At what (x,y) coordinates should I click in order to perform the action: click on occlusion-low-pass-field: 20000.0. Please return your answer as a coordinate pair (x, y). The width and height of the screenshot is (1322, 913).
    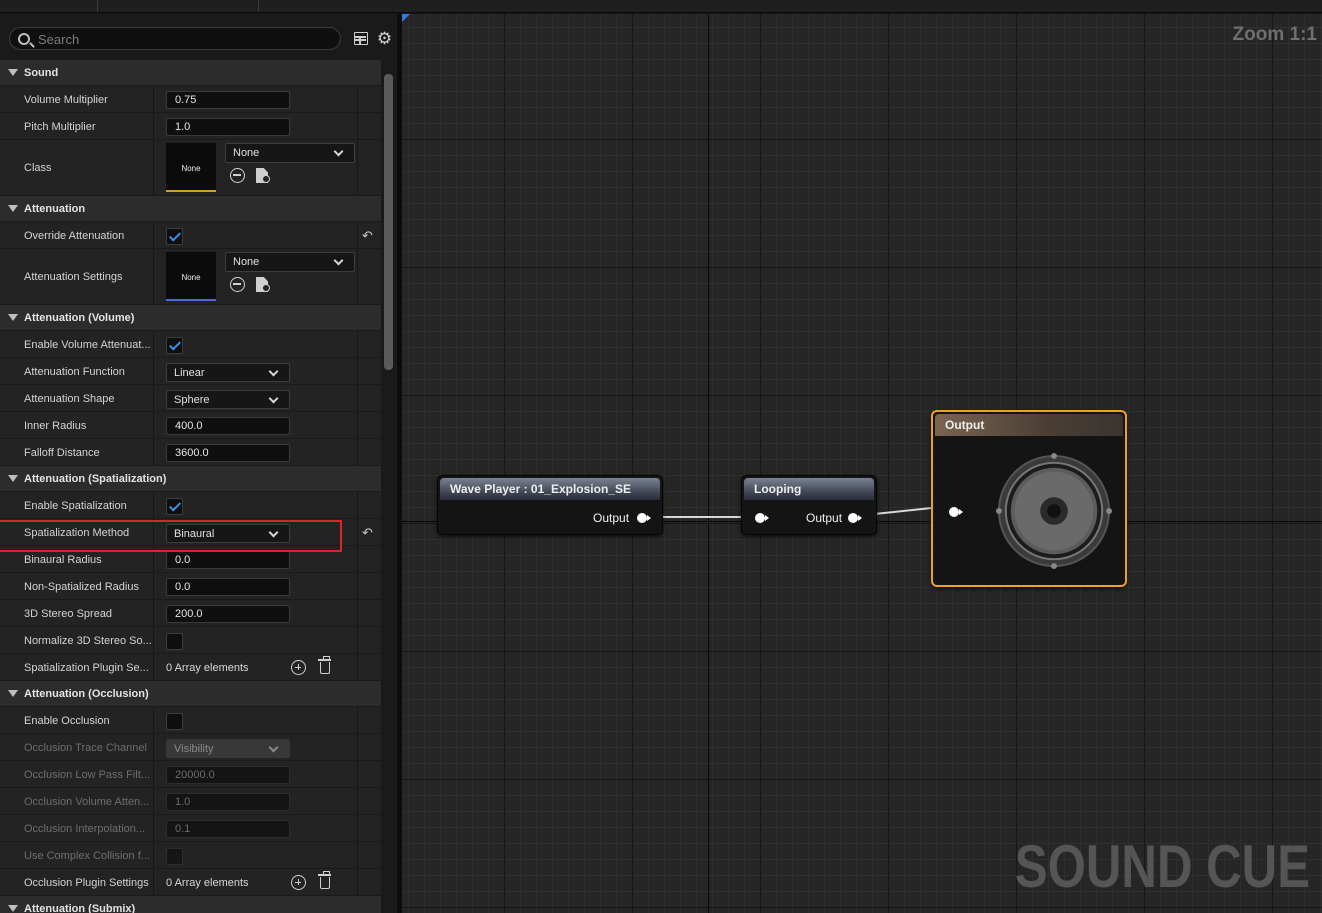
    Looking at the image, I should click on (228, 775).